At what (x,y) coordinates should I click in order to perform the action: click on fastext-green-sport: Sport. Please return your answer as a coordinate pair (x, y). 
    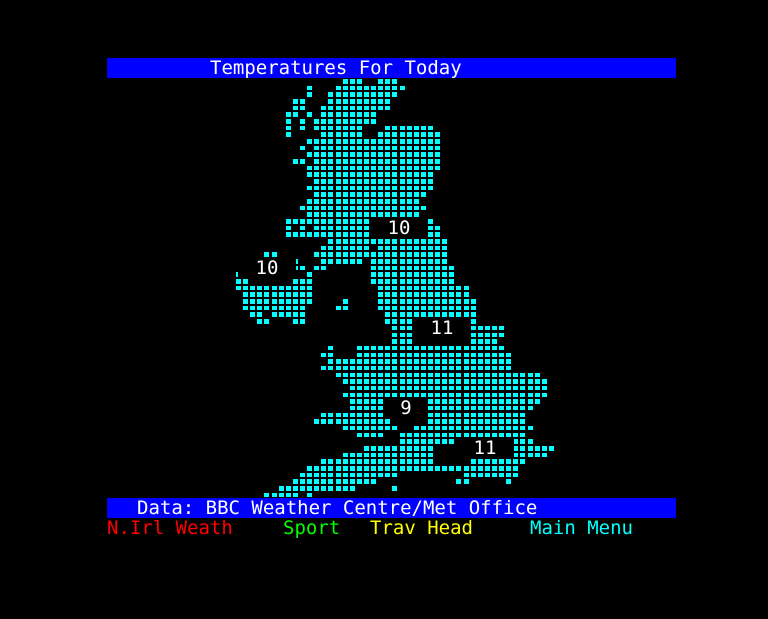
    Looking at the image, I should click on (311, 528).